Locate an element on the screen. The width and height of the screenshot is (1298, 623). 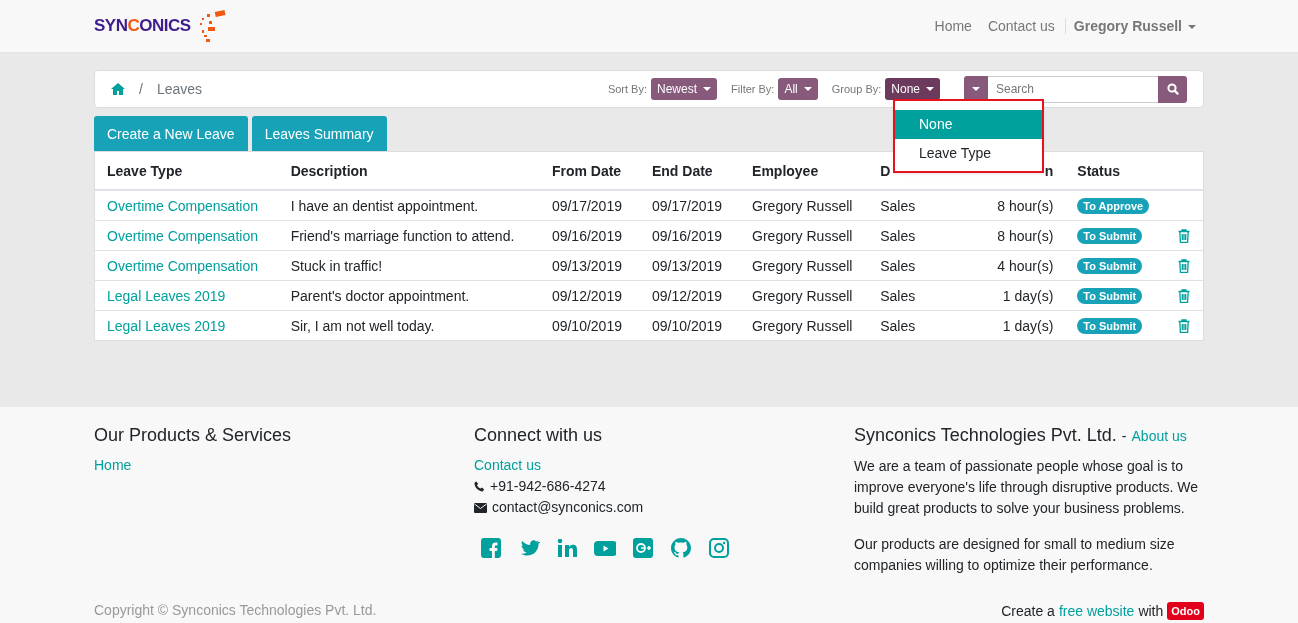
column-header: End Date is located at coordinates (682, 170).